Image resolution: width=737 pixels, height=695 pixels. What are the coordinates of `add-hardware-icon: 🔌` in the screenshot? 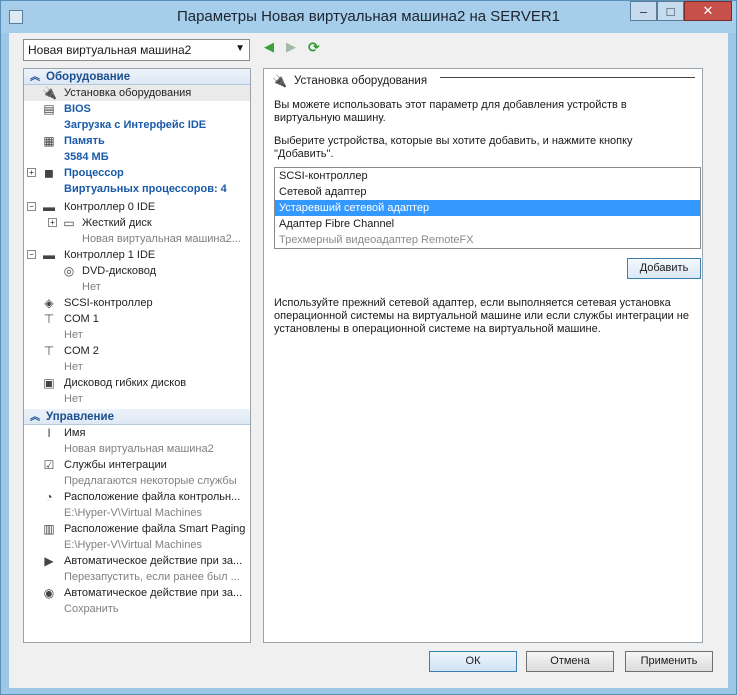 It's located at (49, 93).